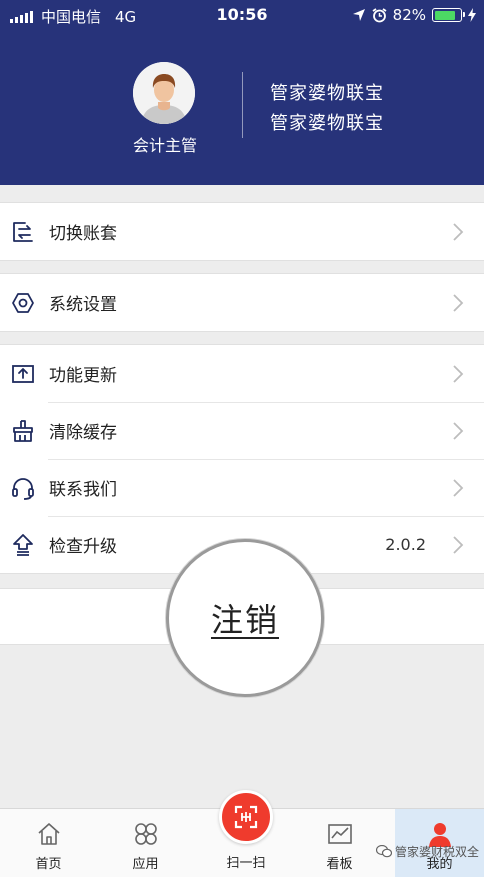 This screenshot has width=484, height=877. Describe the element at coordinates (327, 123) in the screenshot. I see `company-name-2: 管家婆物联宝` at that location.